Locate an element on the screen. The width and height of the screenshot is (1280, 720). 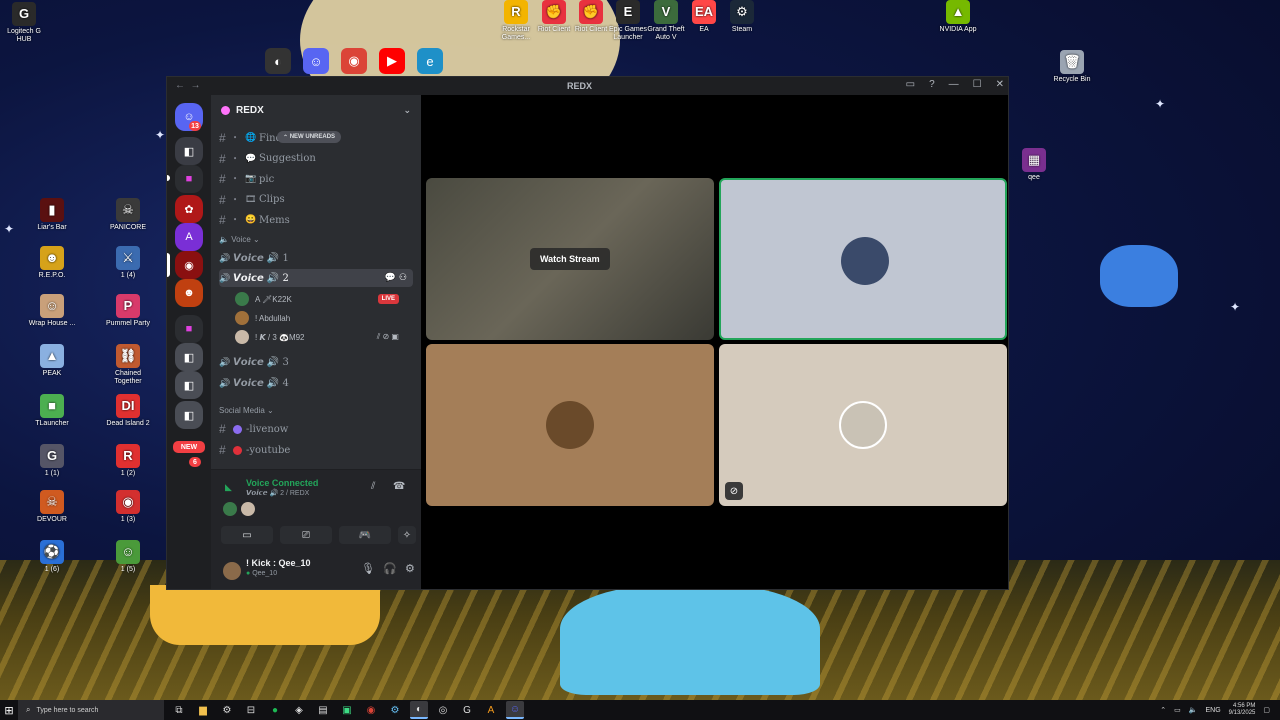
channel-pic: # • 📷 pic is located at coordinates (316, 179).